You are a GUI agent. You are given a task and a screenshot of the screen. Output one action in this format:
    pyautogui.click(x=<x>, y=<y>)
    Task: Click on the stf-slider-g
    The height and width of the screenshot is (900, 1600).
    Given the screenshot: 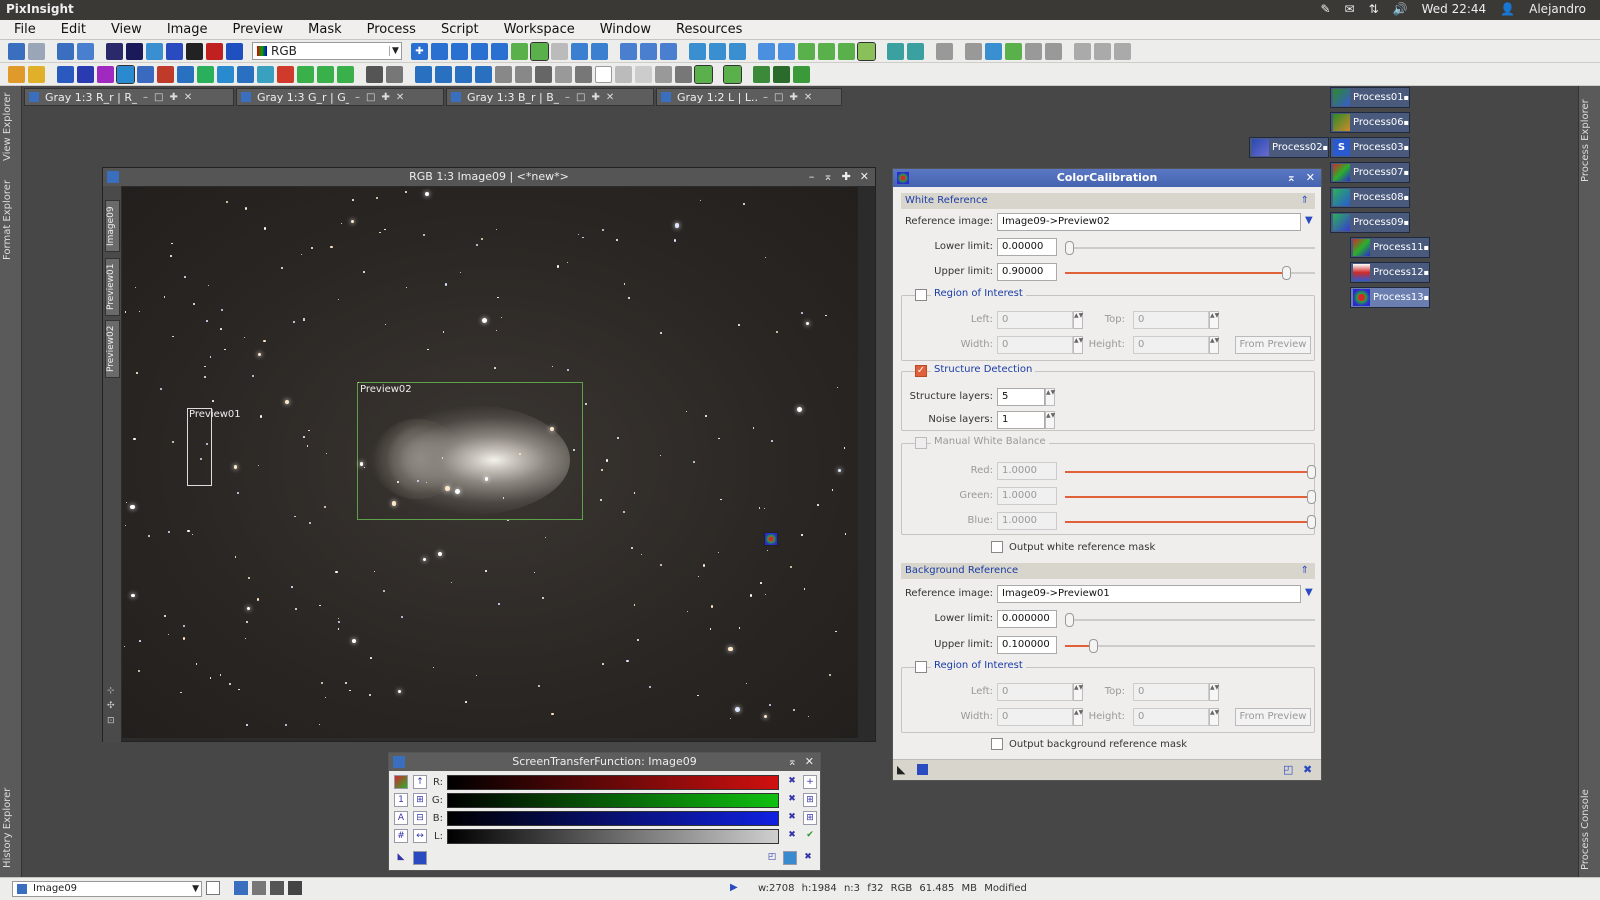 What is the action you would take?
    pyautogui.click(x=613, y=800)
    